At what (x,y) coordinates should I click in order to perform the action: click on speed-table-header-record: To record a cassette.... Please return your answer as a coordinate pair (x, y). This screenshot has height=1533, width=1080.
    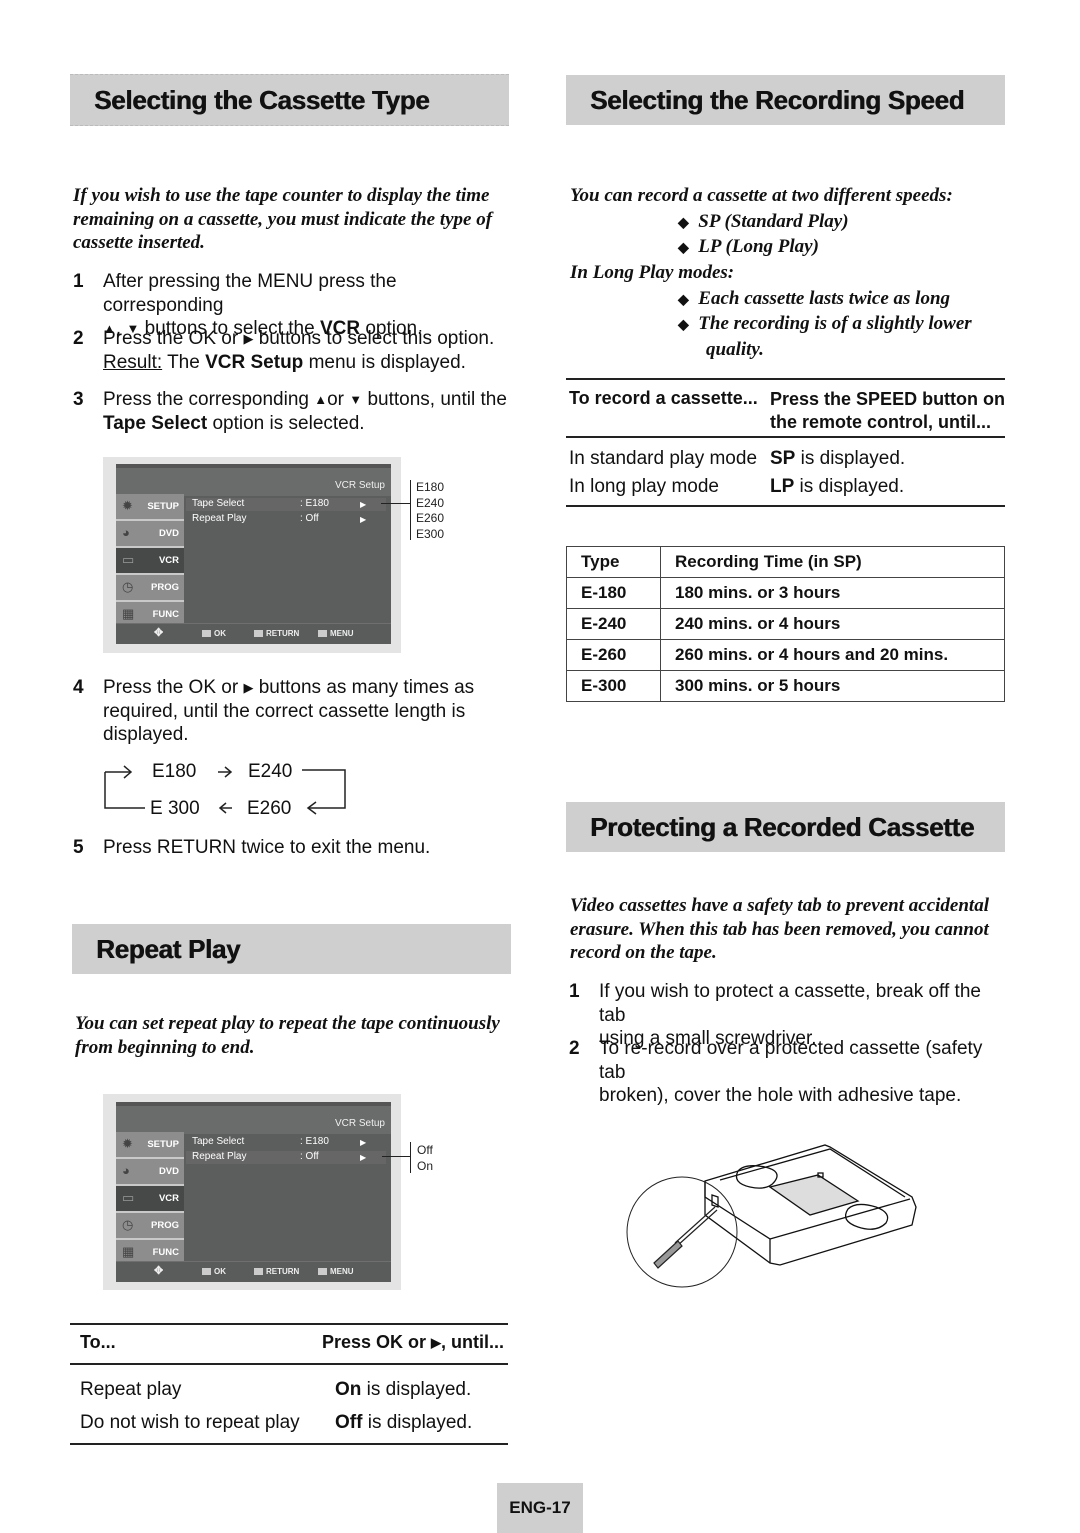
    Looking at the image, I should click on (663, 398).